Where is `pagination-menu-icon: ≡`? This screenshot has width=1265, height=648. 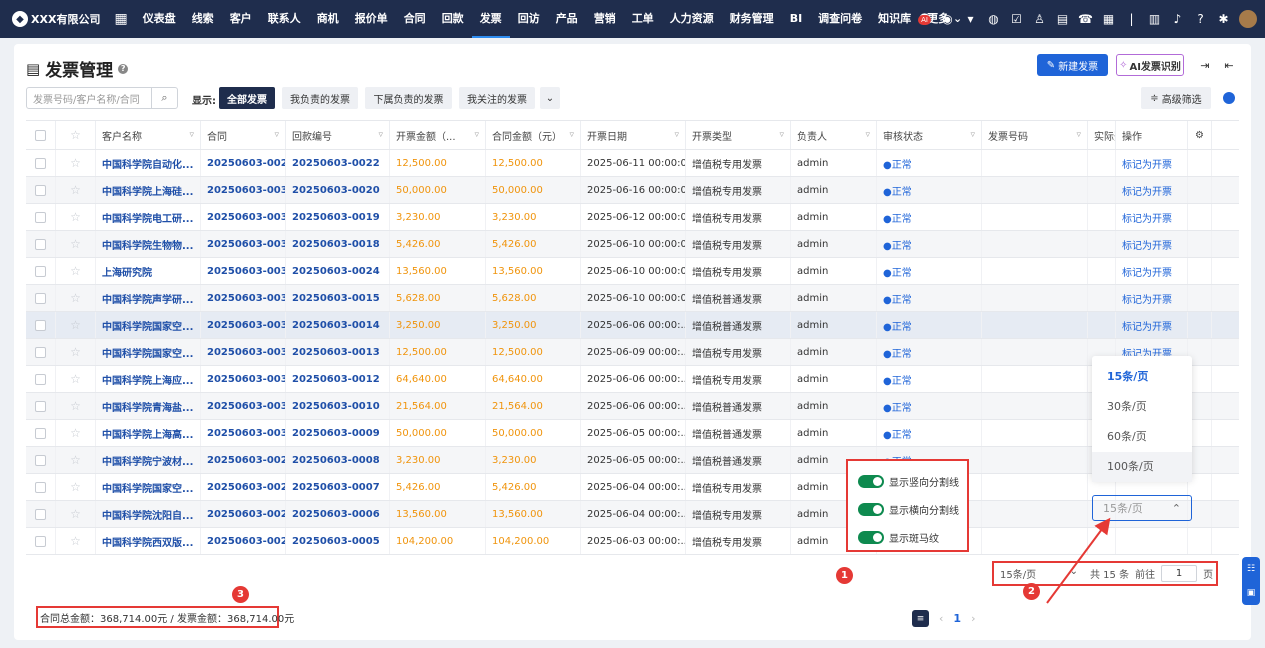 pagination-menu-icon: ≡ is located at coordinates (920, 618).